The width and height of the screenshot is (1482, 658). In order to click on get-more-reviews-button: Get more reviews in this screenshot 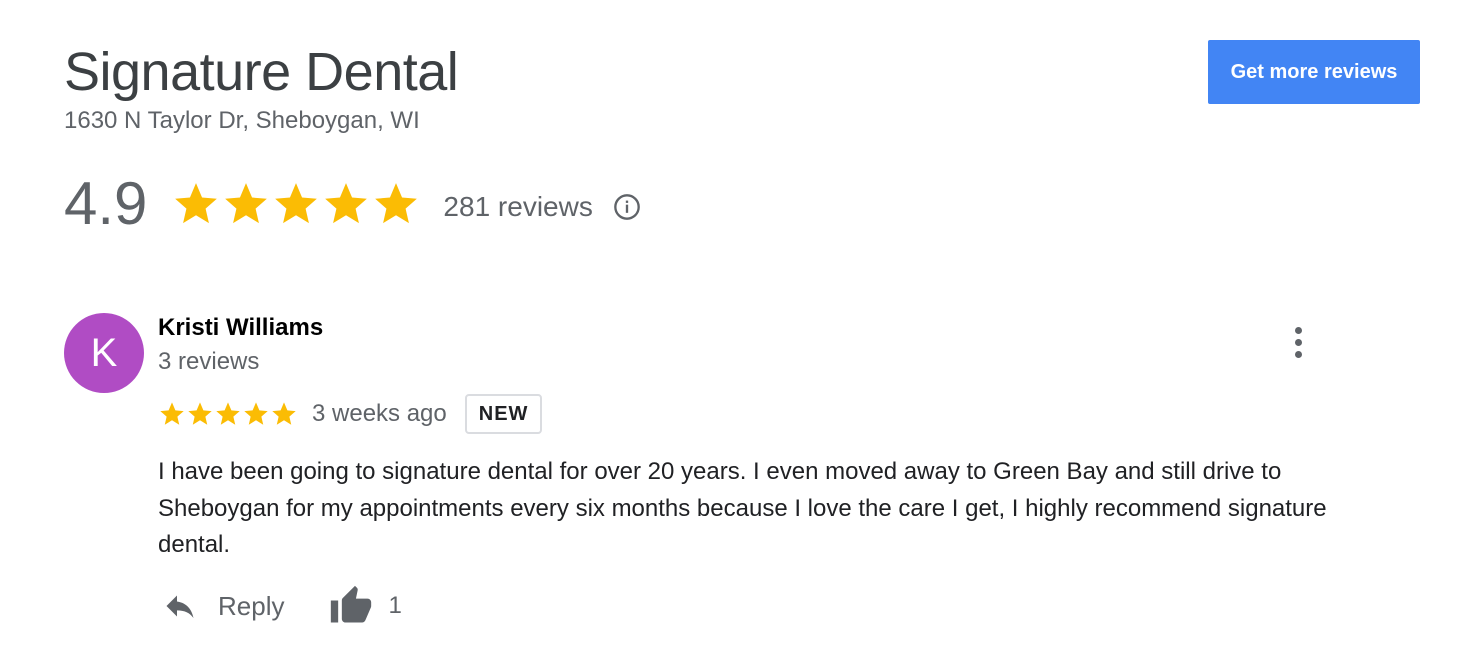, I will do `click(1314, 72)`.